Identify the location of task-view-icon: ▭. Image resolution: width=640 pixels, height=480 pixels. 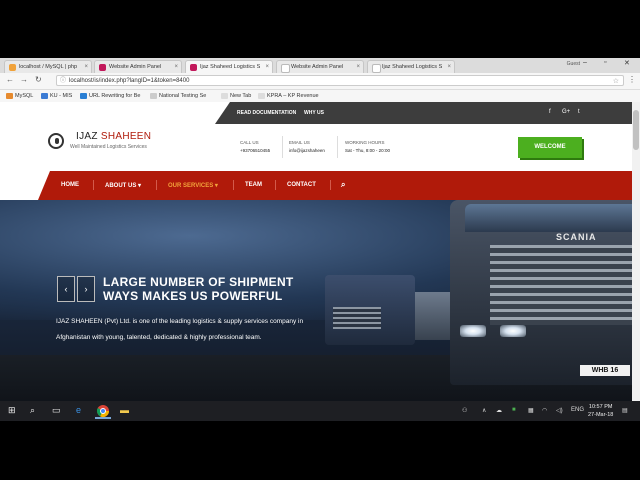
(56, 410).